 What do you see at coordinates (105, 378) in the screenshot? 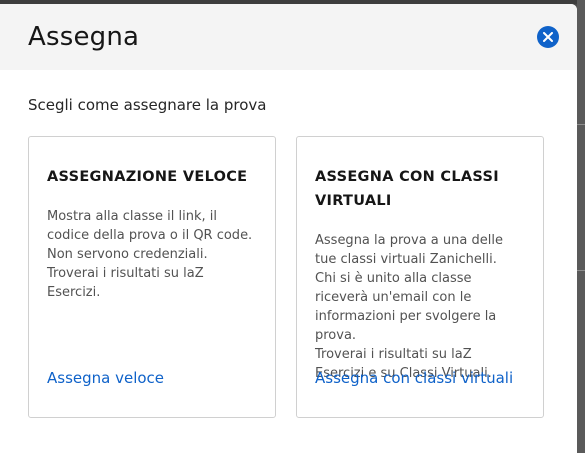
I see `quick-assign-link: Assegna veloce` at bounding box center [105, 378].